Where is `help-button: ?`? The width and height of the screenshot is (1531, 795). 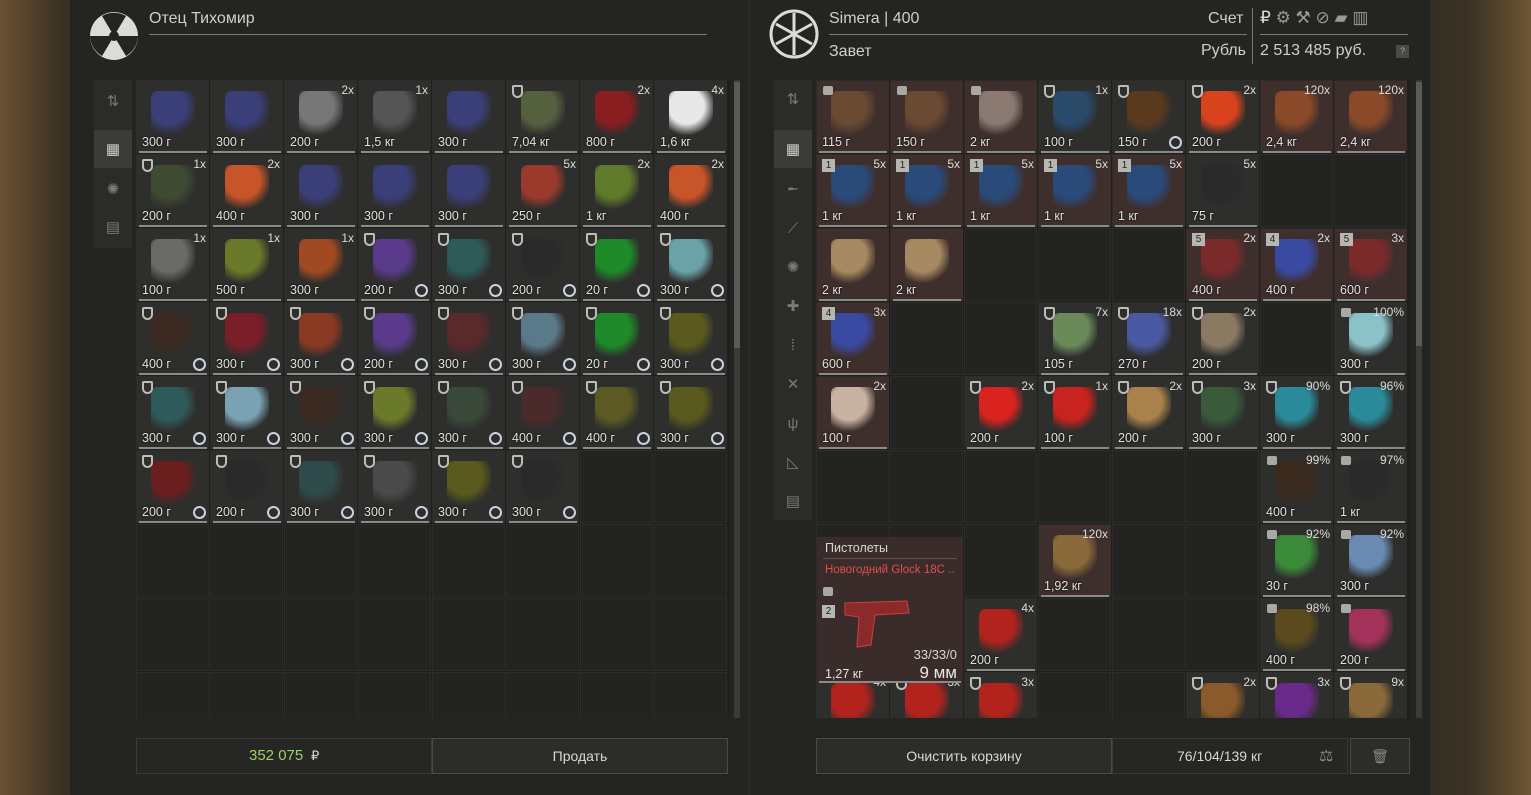 help-button: ? is located at coordinates (1402, 51).